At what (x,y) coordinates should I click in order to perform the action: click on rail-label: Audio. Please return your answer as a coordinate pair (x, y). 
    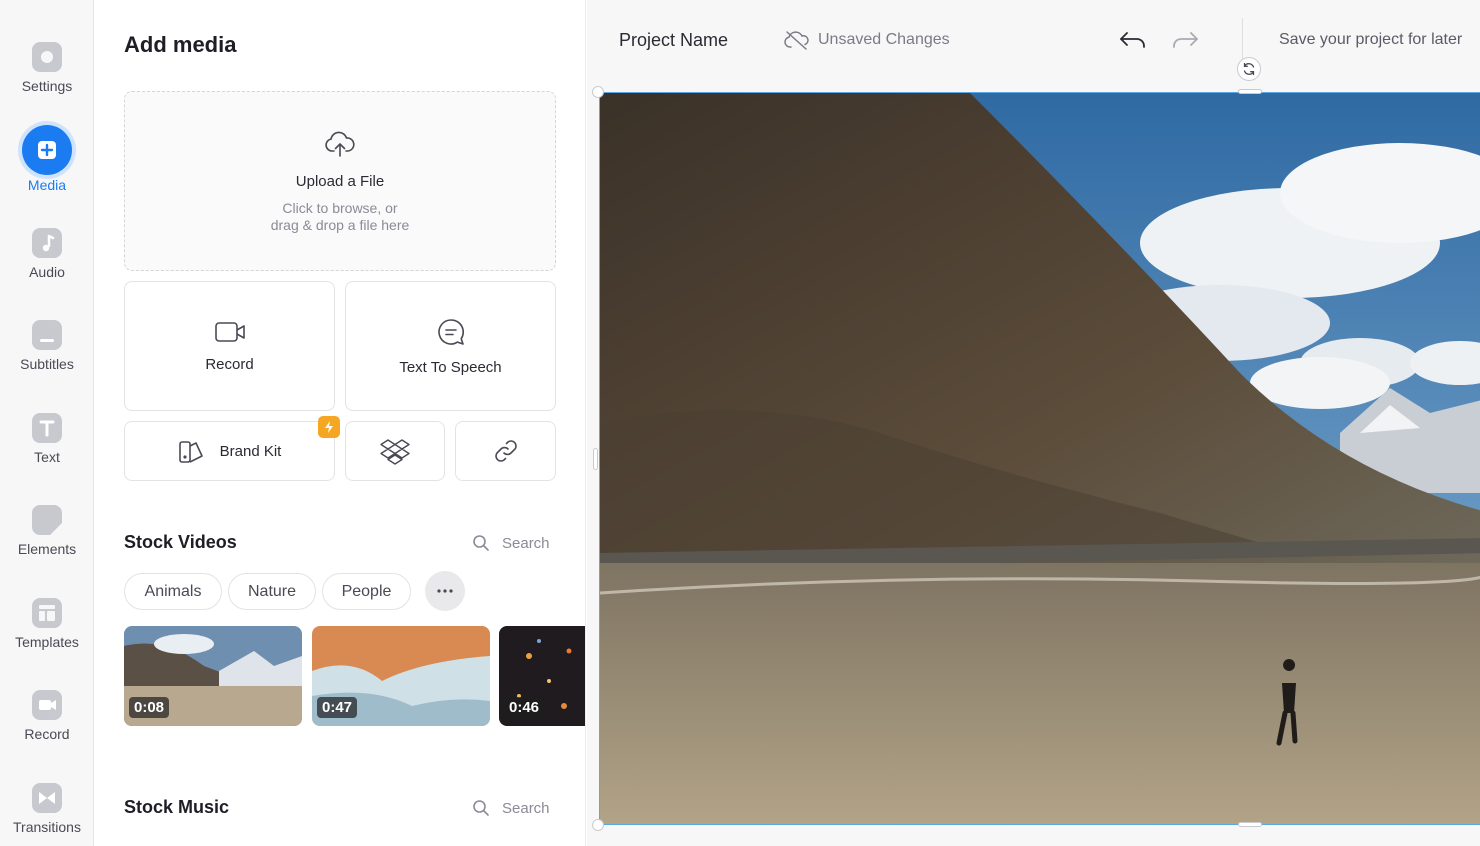
    Looking at the image, I should click on (47, 272).